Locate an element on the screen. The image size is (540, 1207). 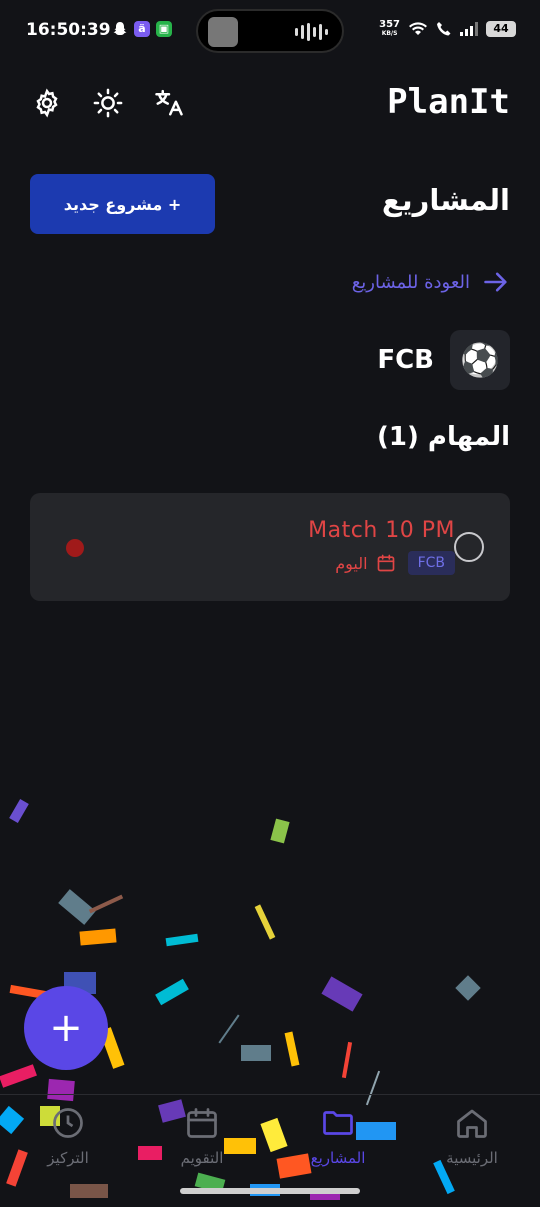
system-icons: 357 KB/S 44 is located at coordinates (447, 28).